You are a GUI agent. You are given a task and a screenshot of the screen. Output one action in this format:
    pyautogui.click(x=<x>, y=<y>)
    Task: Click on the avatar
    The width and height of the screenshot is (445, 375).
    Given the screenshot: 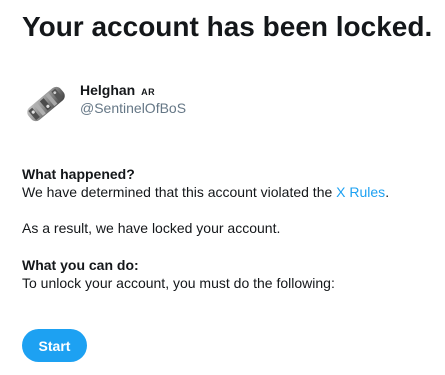 What is the action you would take?
    pyautogui.click(x=46, y=104)
    